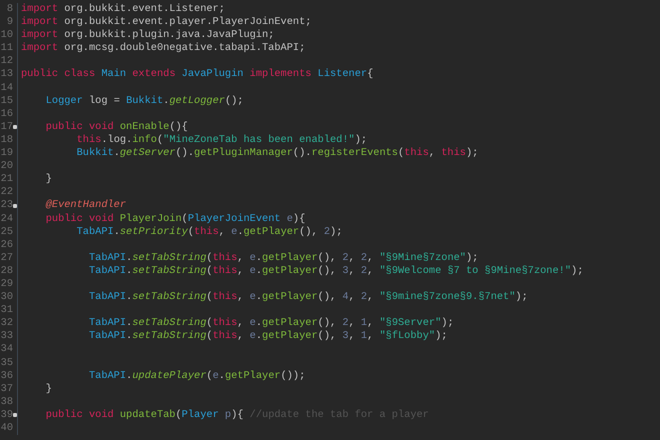 The width and height of the screenshot is (660, 440). Describe the element at coordinates (166, 23) in the screenshot. I see `code-line: import org.bukkit.event.player.PlayerJoinEvent;` at that location.